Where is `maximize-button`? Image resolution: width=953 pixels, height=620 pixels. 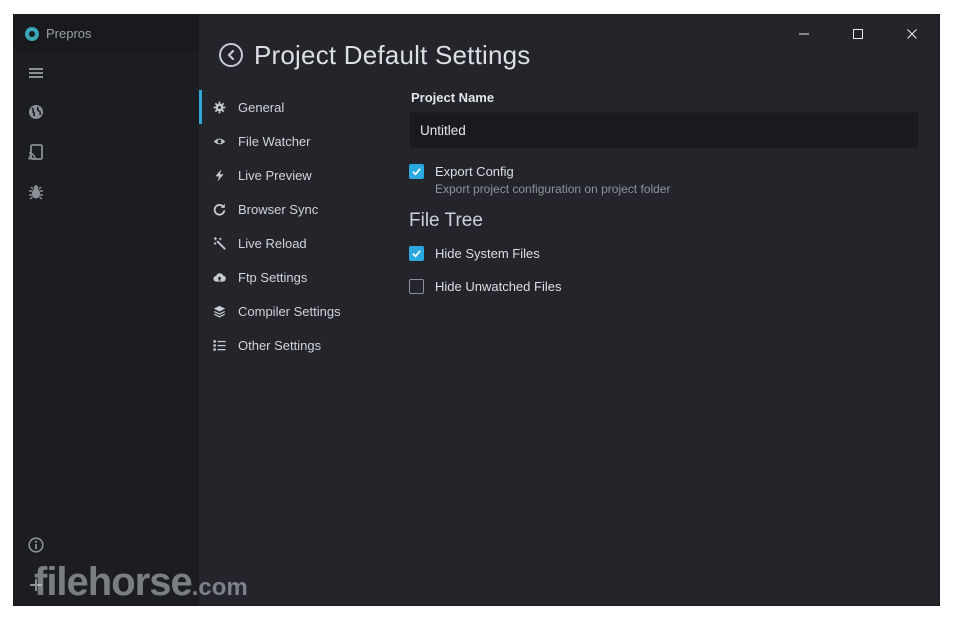
maximize-button is located at coordinates (858, 33).